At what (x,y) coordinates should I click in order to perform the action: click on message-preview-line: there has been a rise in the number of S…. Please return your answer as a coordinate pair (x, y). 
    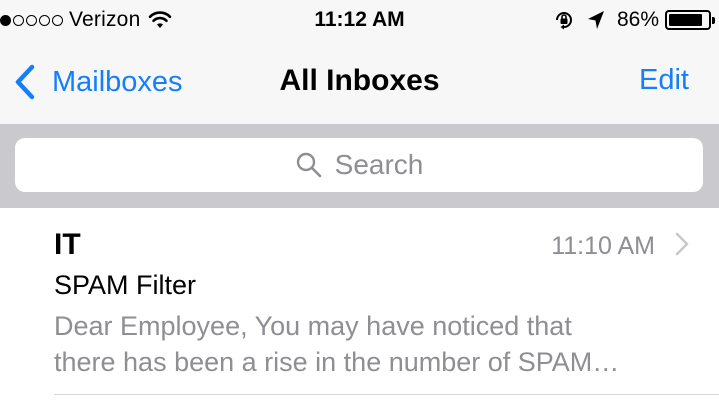
    Looking at the image, I should click on (337, 362).